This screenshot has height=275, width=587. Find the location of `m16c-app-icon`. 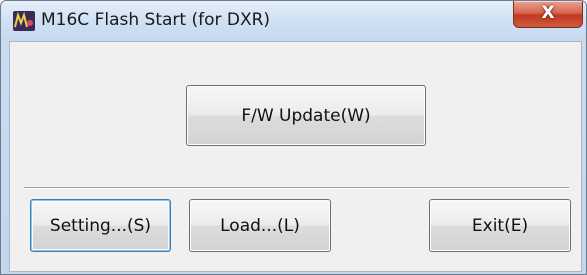

m16c-app-icon is located at coordinates (24, 21).